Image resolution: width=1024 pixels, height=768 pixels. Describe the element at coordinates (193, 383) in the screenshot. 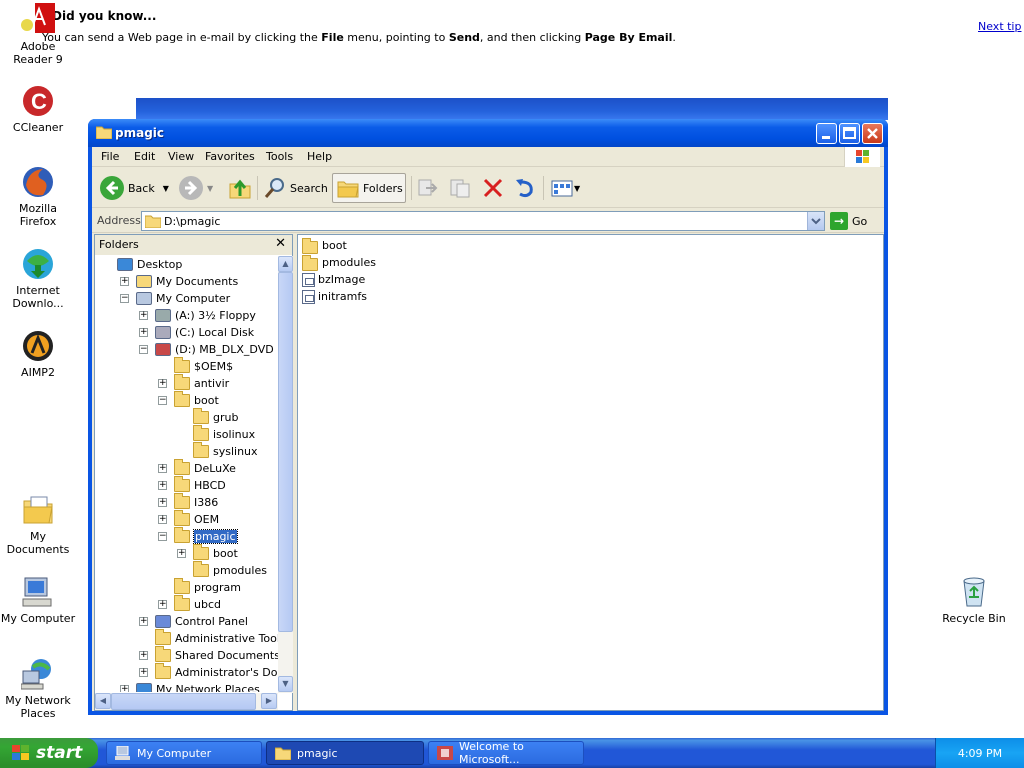

I see `tree-node: + antivir` at that location.